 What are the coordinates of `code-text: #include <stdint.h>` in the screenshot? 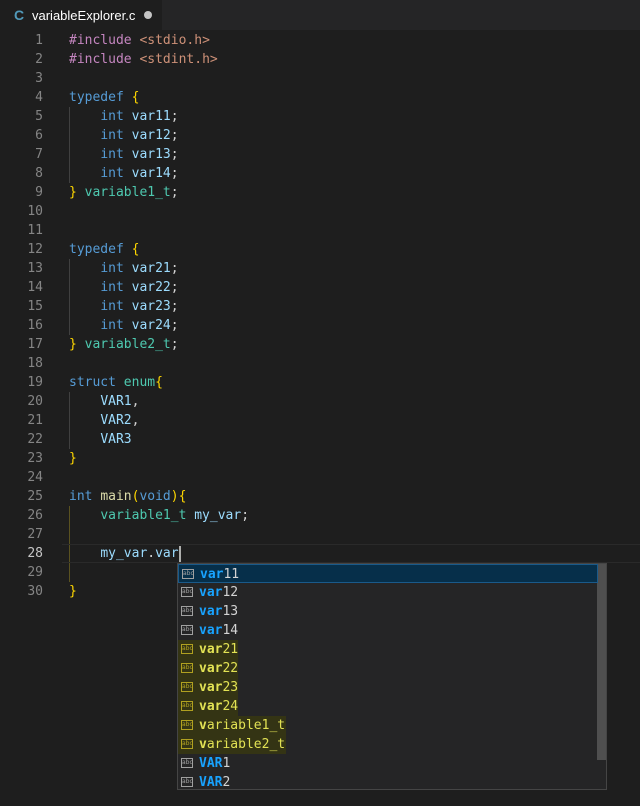 It's located at (143, 59).